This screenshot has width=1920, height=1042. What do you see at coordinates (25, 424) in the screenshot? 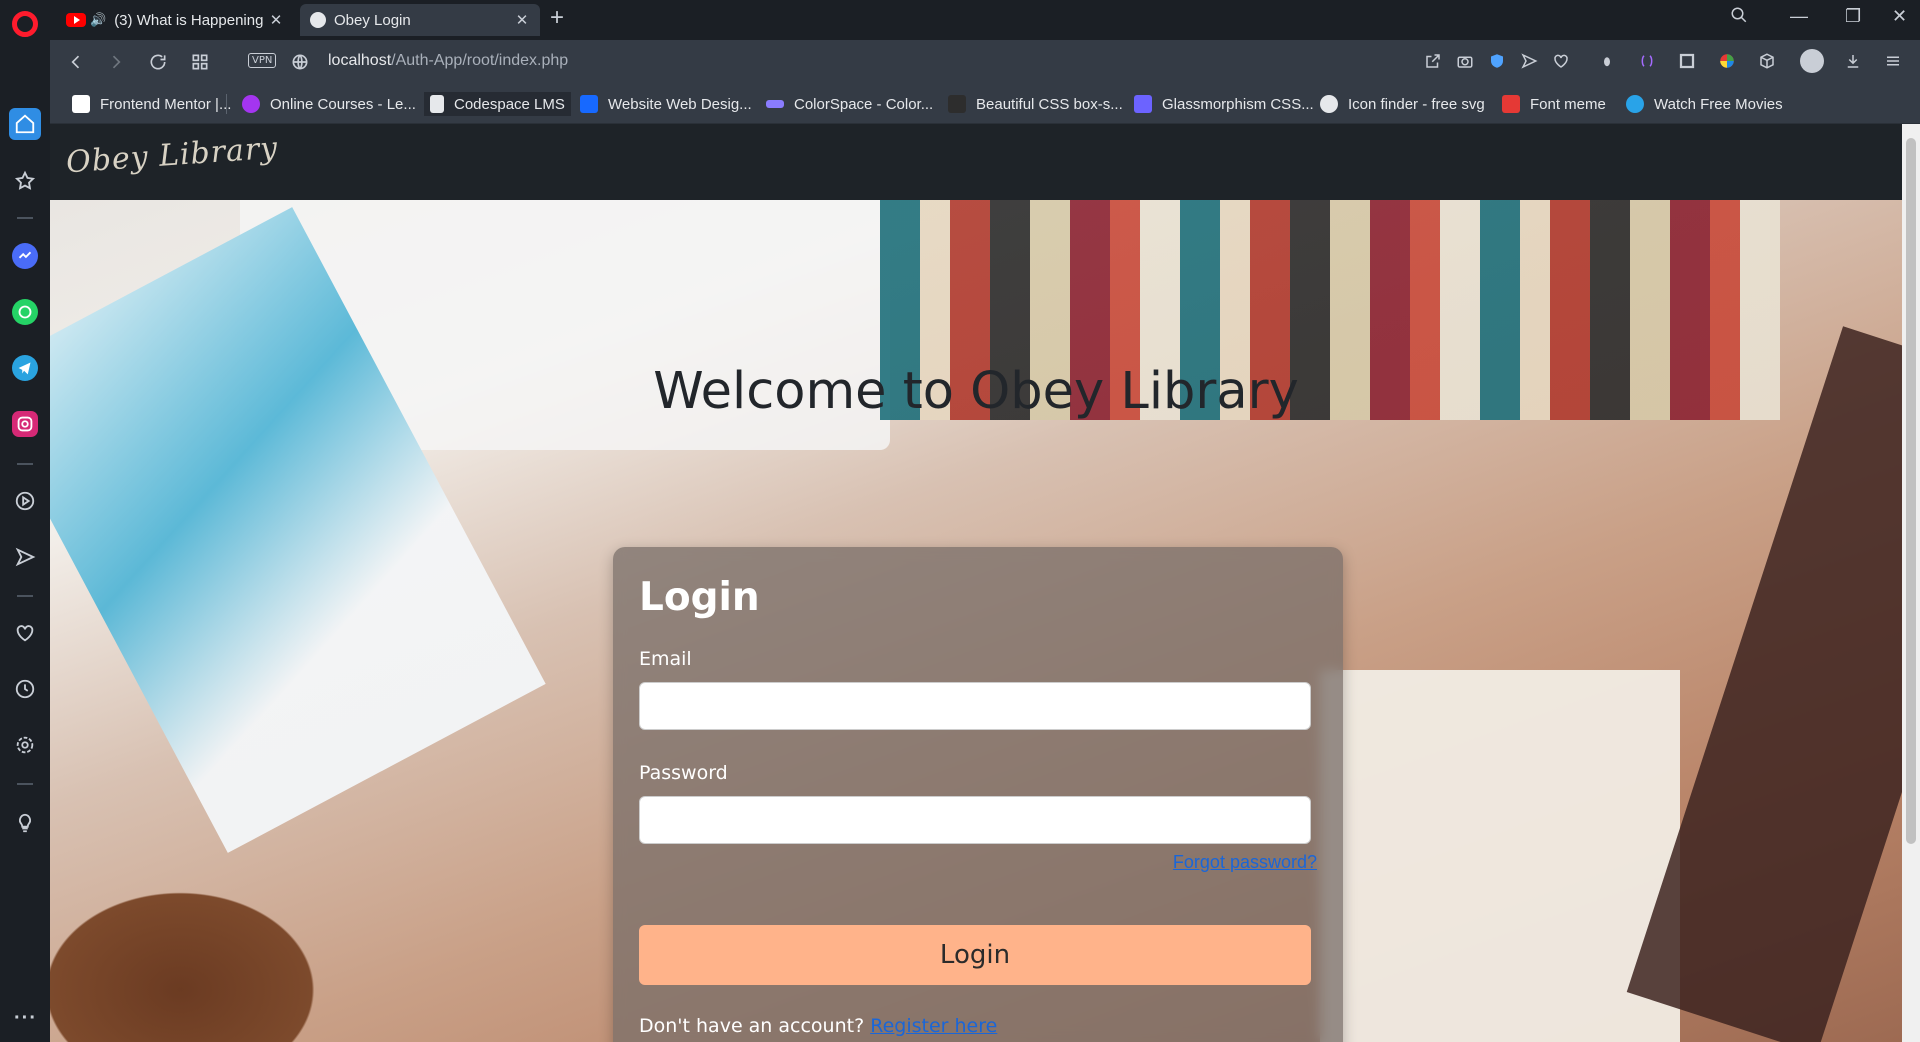
I see `instagram-icon` at bounding box center [25, 424].